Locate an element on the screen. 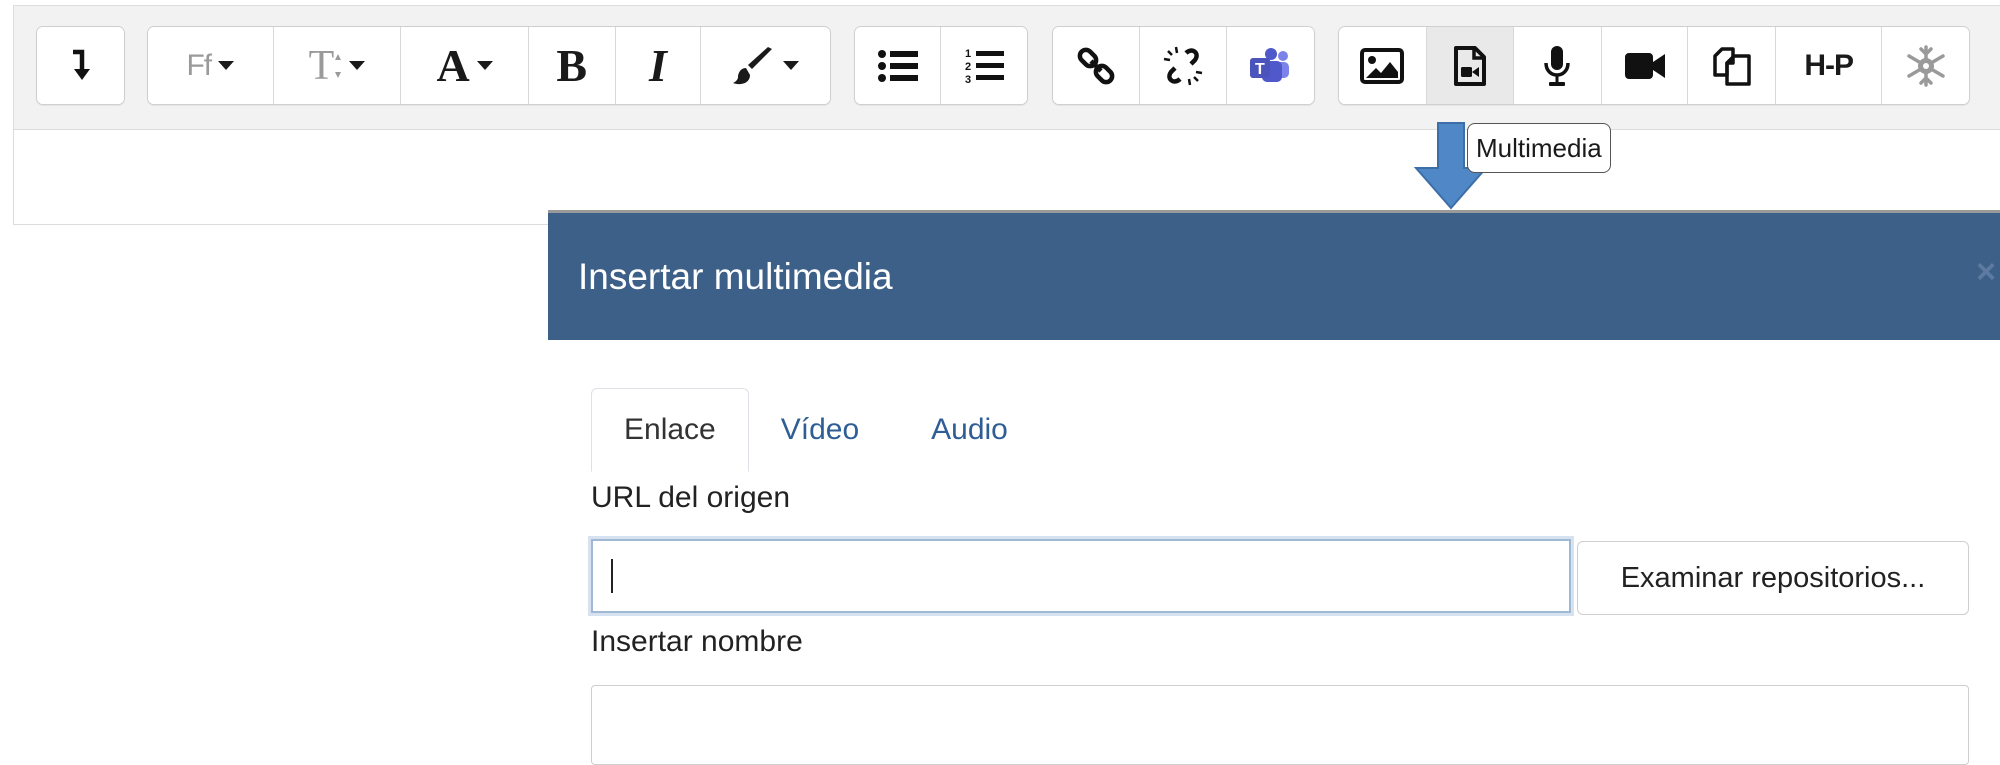 The image size is (2000, 765). image-icon is located at coordinates (1382, 65).